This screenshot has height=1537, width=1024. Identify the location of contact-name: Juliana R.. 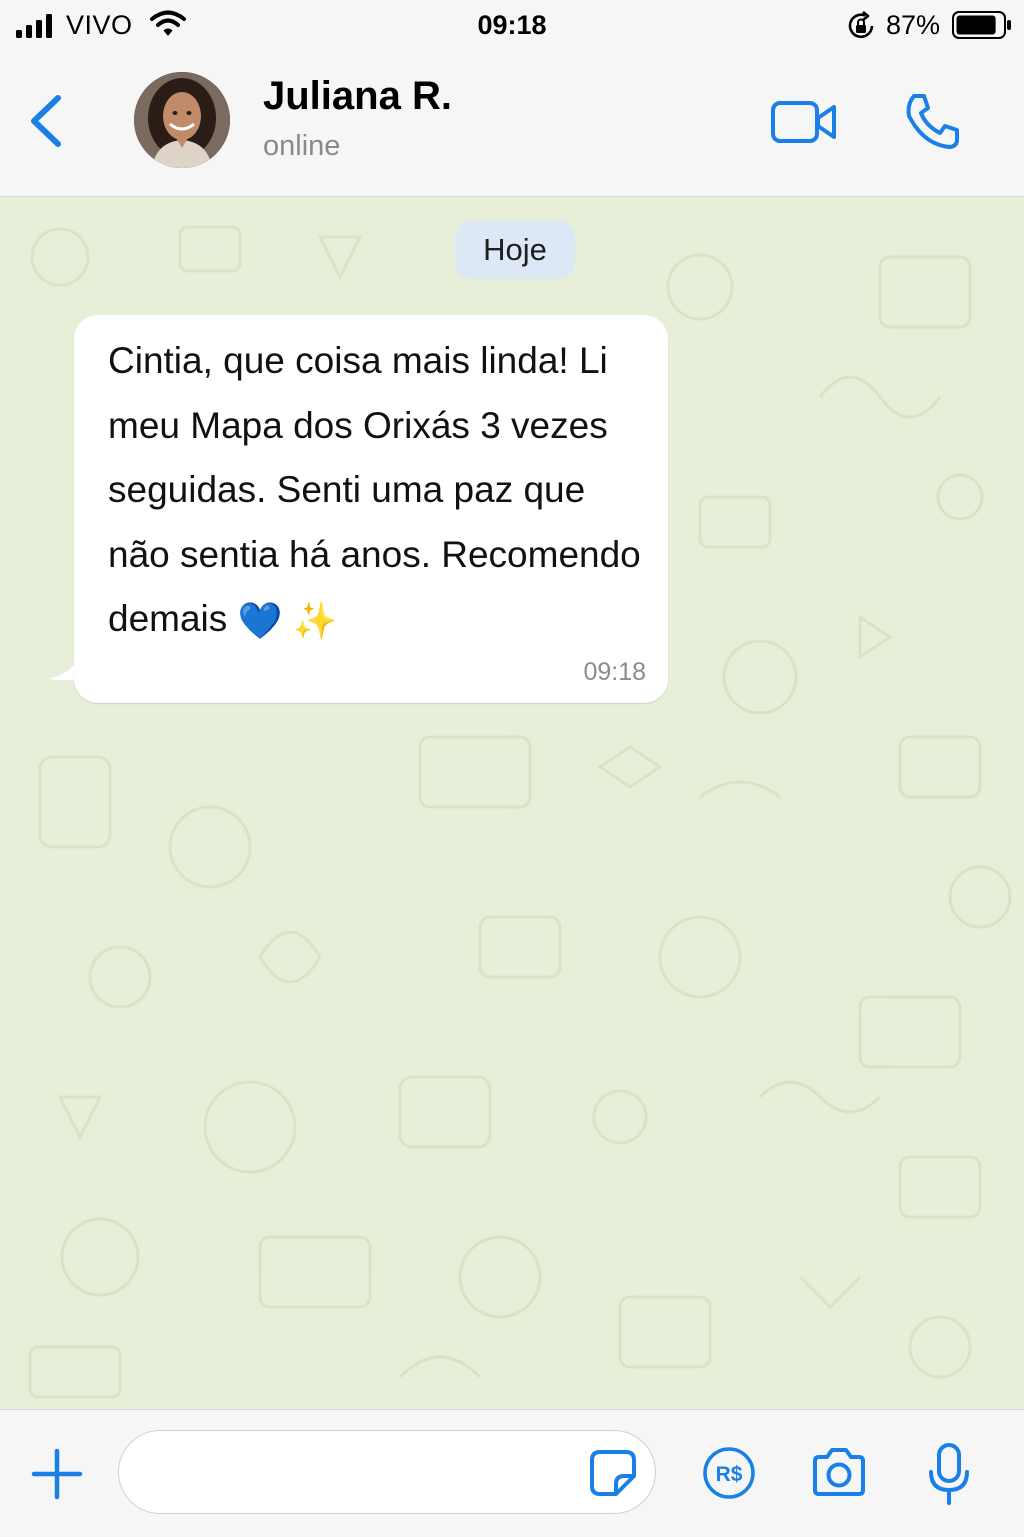
(357, 96).